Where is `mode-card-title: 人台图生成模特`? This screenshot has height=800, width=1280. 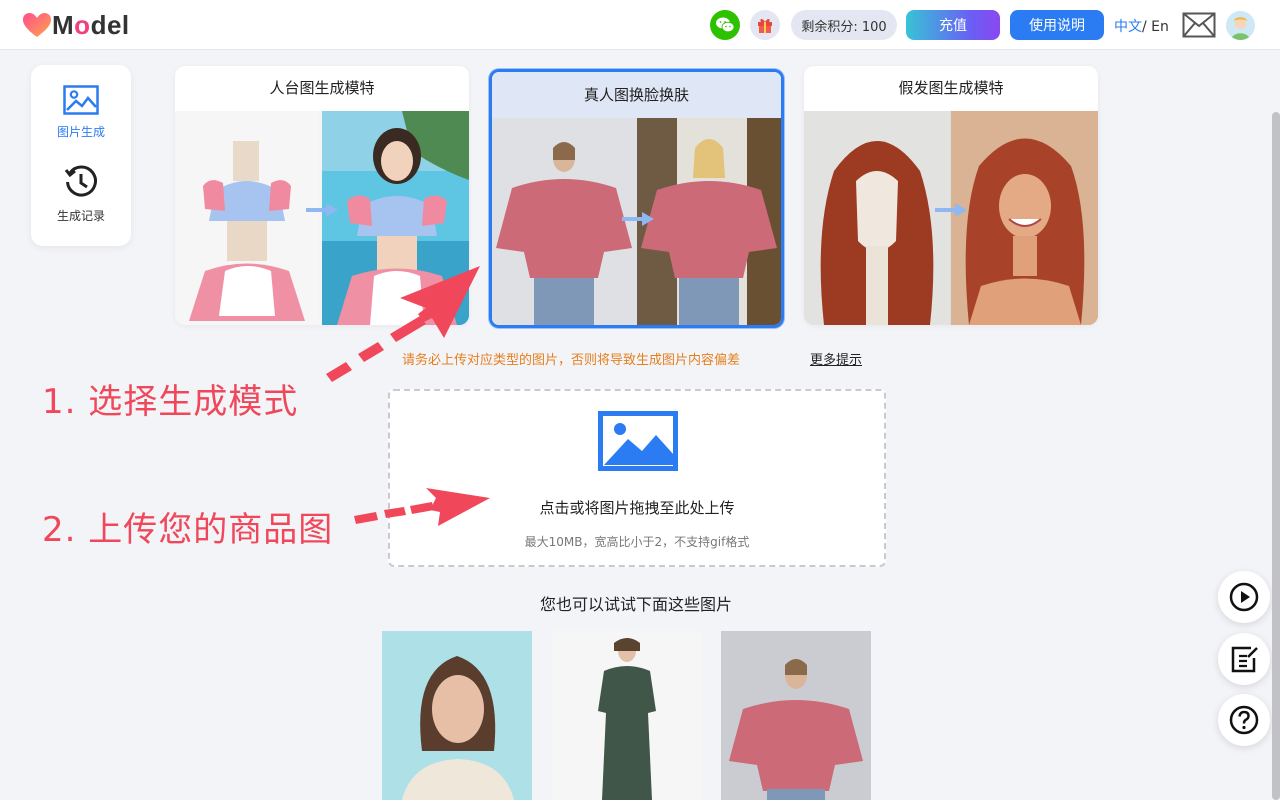 mode-card-title: 人台图生成模特 is located at coordinates (322, 88).